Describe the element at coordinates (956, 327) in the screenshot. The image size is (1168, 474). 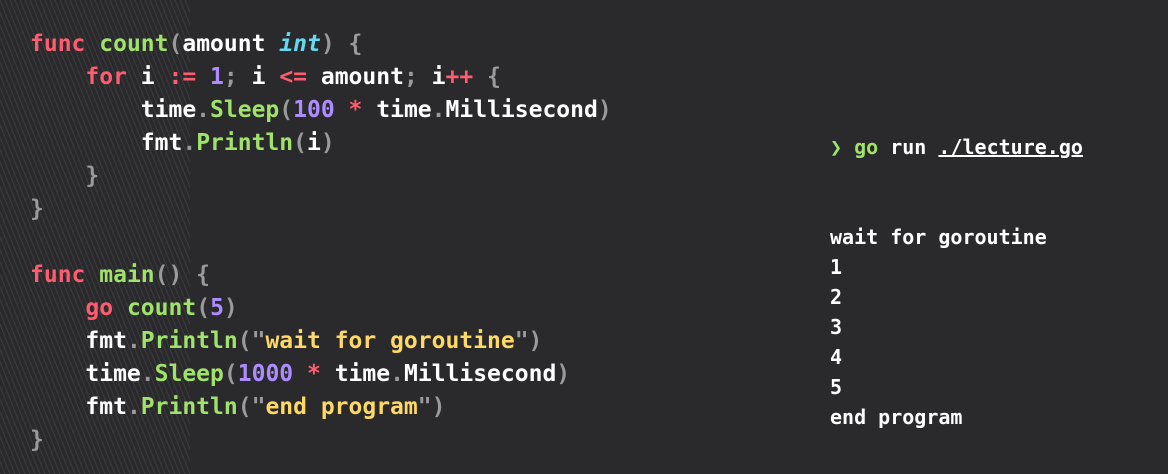
I see `terminal-output: wait for goroutine 1 2 3 4 5 end program` at that location.